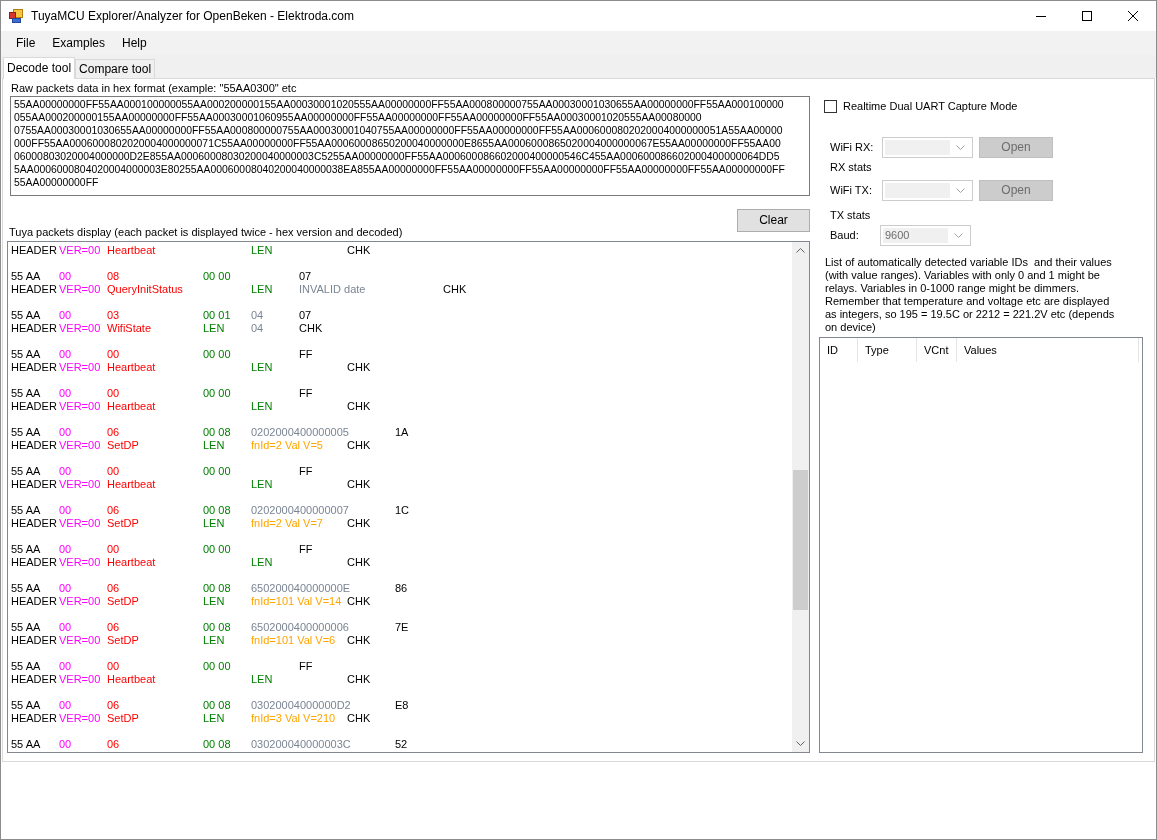 Image resolution: width=1157 pixels, height=840 pixels. What do you see at coordinates (830, 106) in the screenshot?
I see `capture-mode-checkbox` at bounding box center [830, 106].